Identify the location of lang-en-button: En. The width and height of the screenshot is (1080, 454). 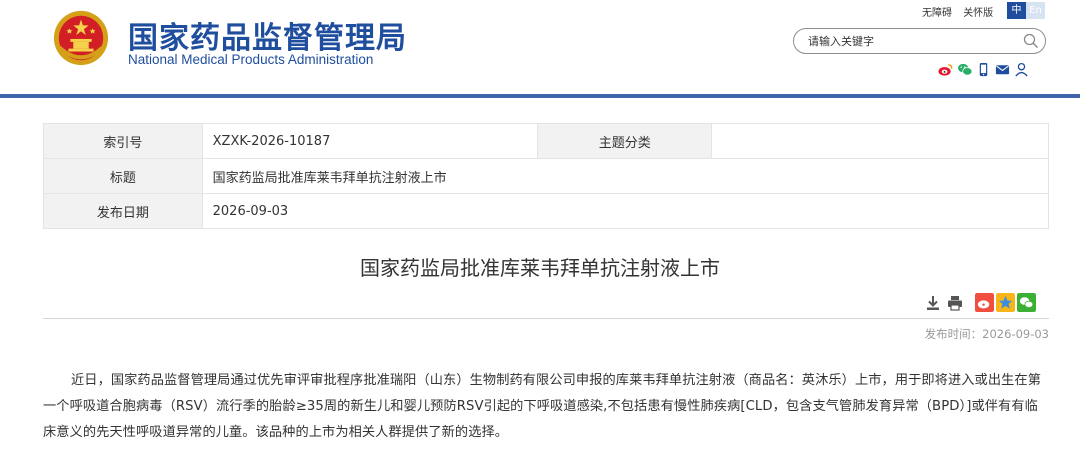
(1035, 10).